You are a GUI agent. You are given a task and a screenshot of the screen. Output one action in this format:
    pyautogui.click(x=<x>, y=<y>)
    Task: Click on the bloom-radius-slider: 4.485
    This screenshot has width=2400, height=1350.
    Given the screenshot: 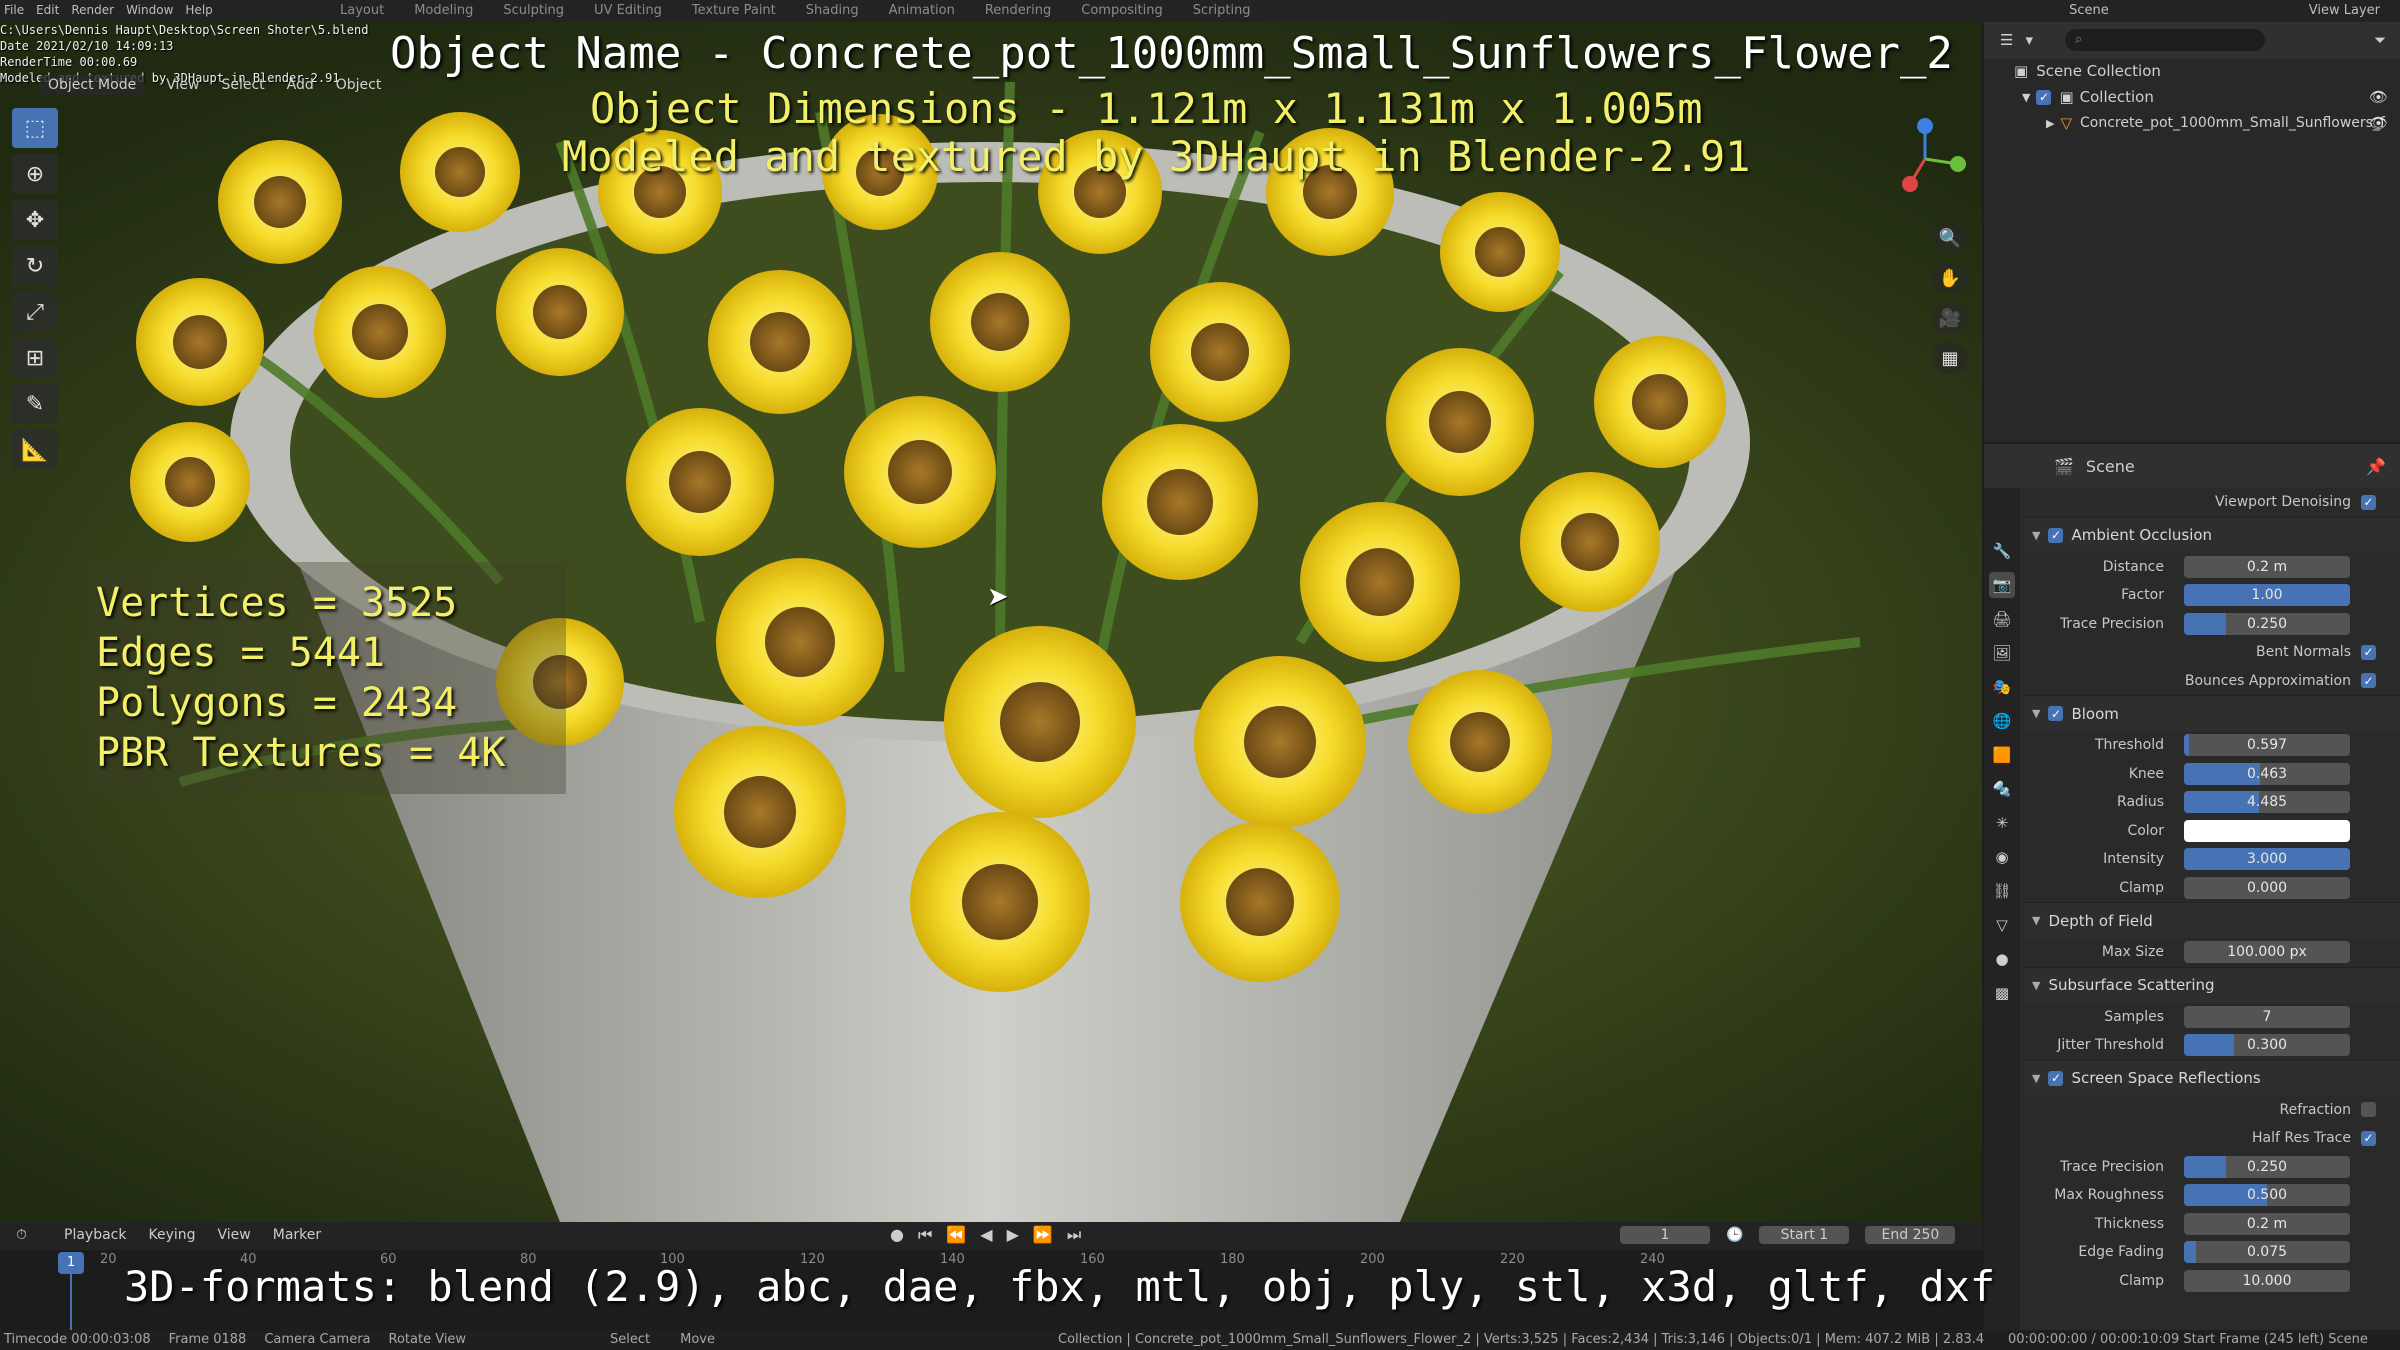 What is the action you would take?
    pyautogui.click(x=2267, y=802)
    